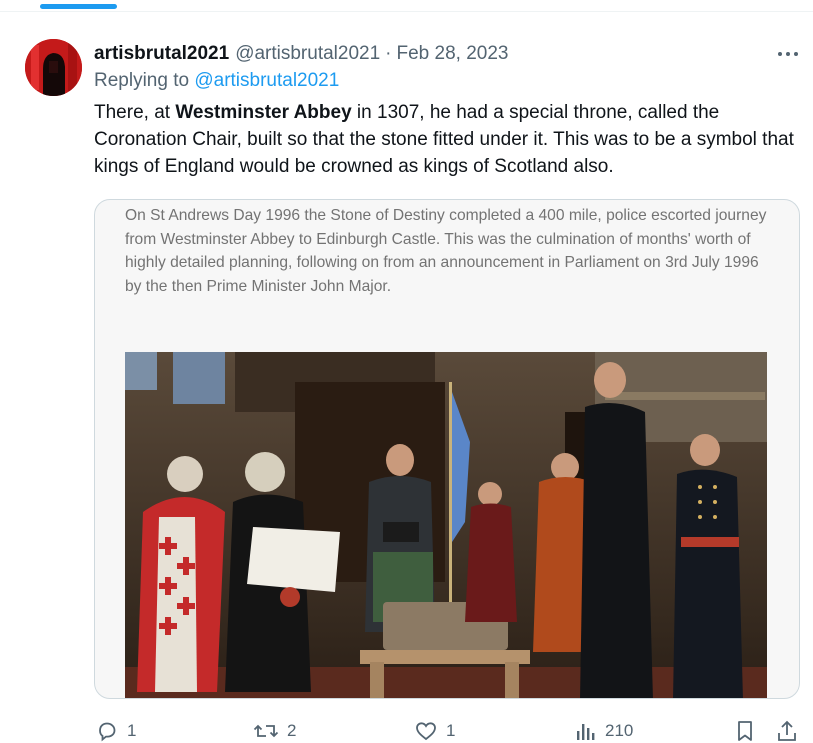  What do you see at coordinates (266, 731) in the screenshot?
I see `retweet-icon` at bounding box center [266, 731].